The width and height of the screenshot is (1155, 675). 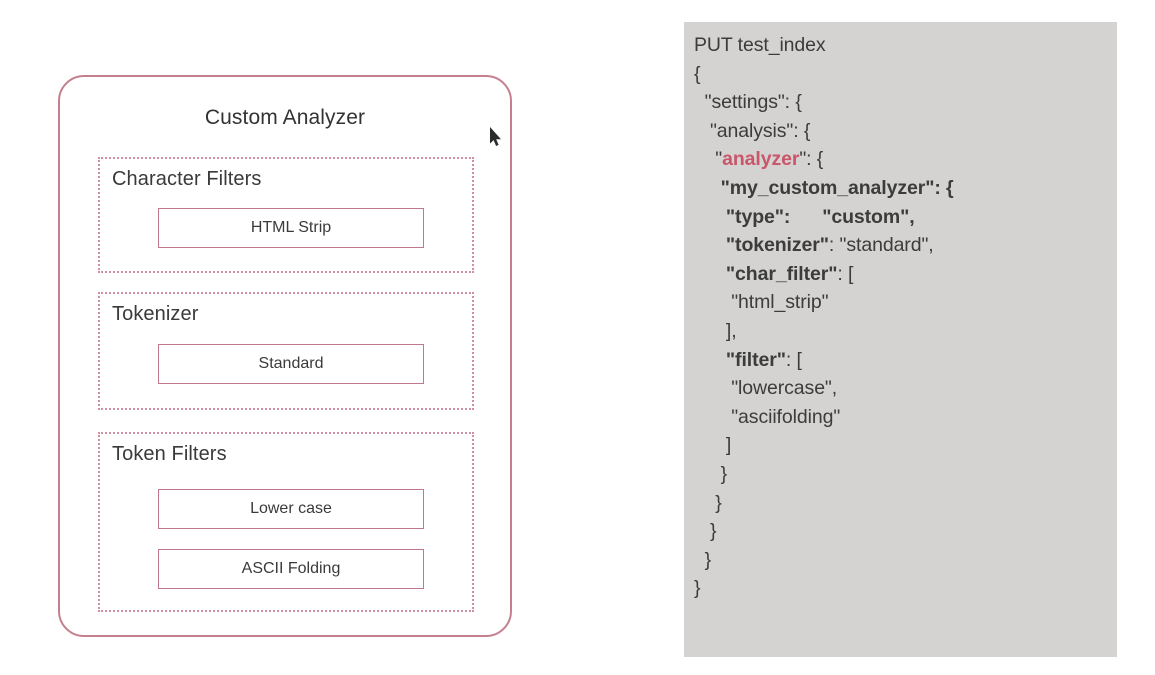 I want to click on code-token: ", so click(x=708, y=159).